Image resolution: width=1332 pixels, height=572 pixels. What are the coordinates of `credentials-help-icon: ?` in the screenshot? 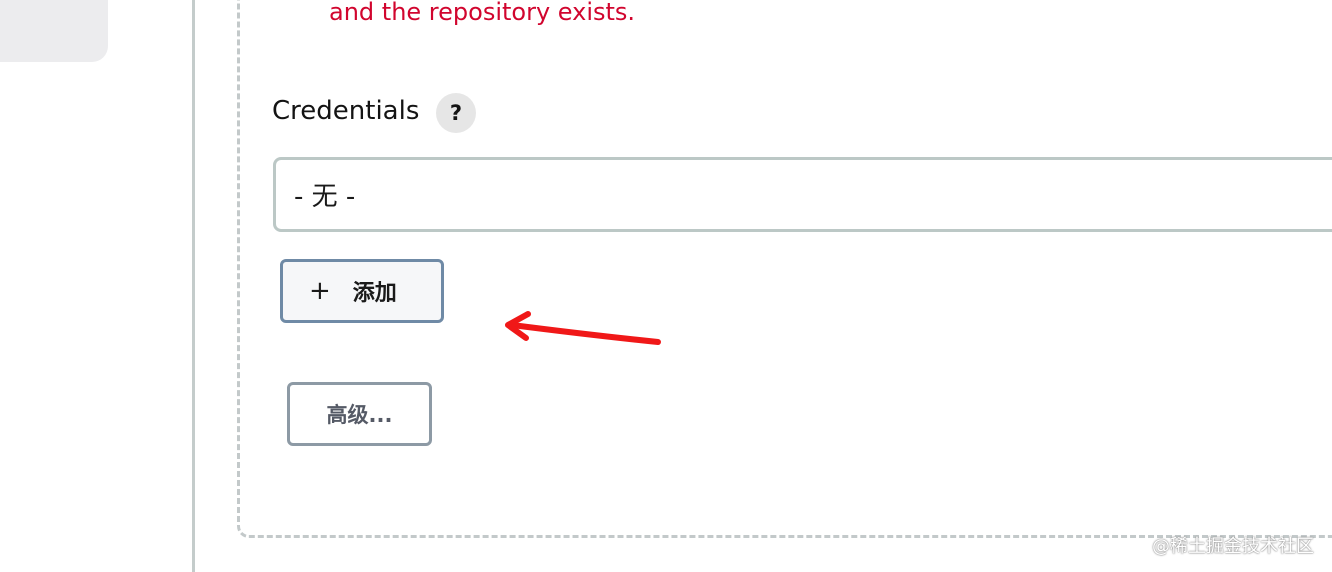 It's located at (456, 113).